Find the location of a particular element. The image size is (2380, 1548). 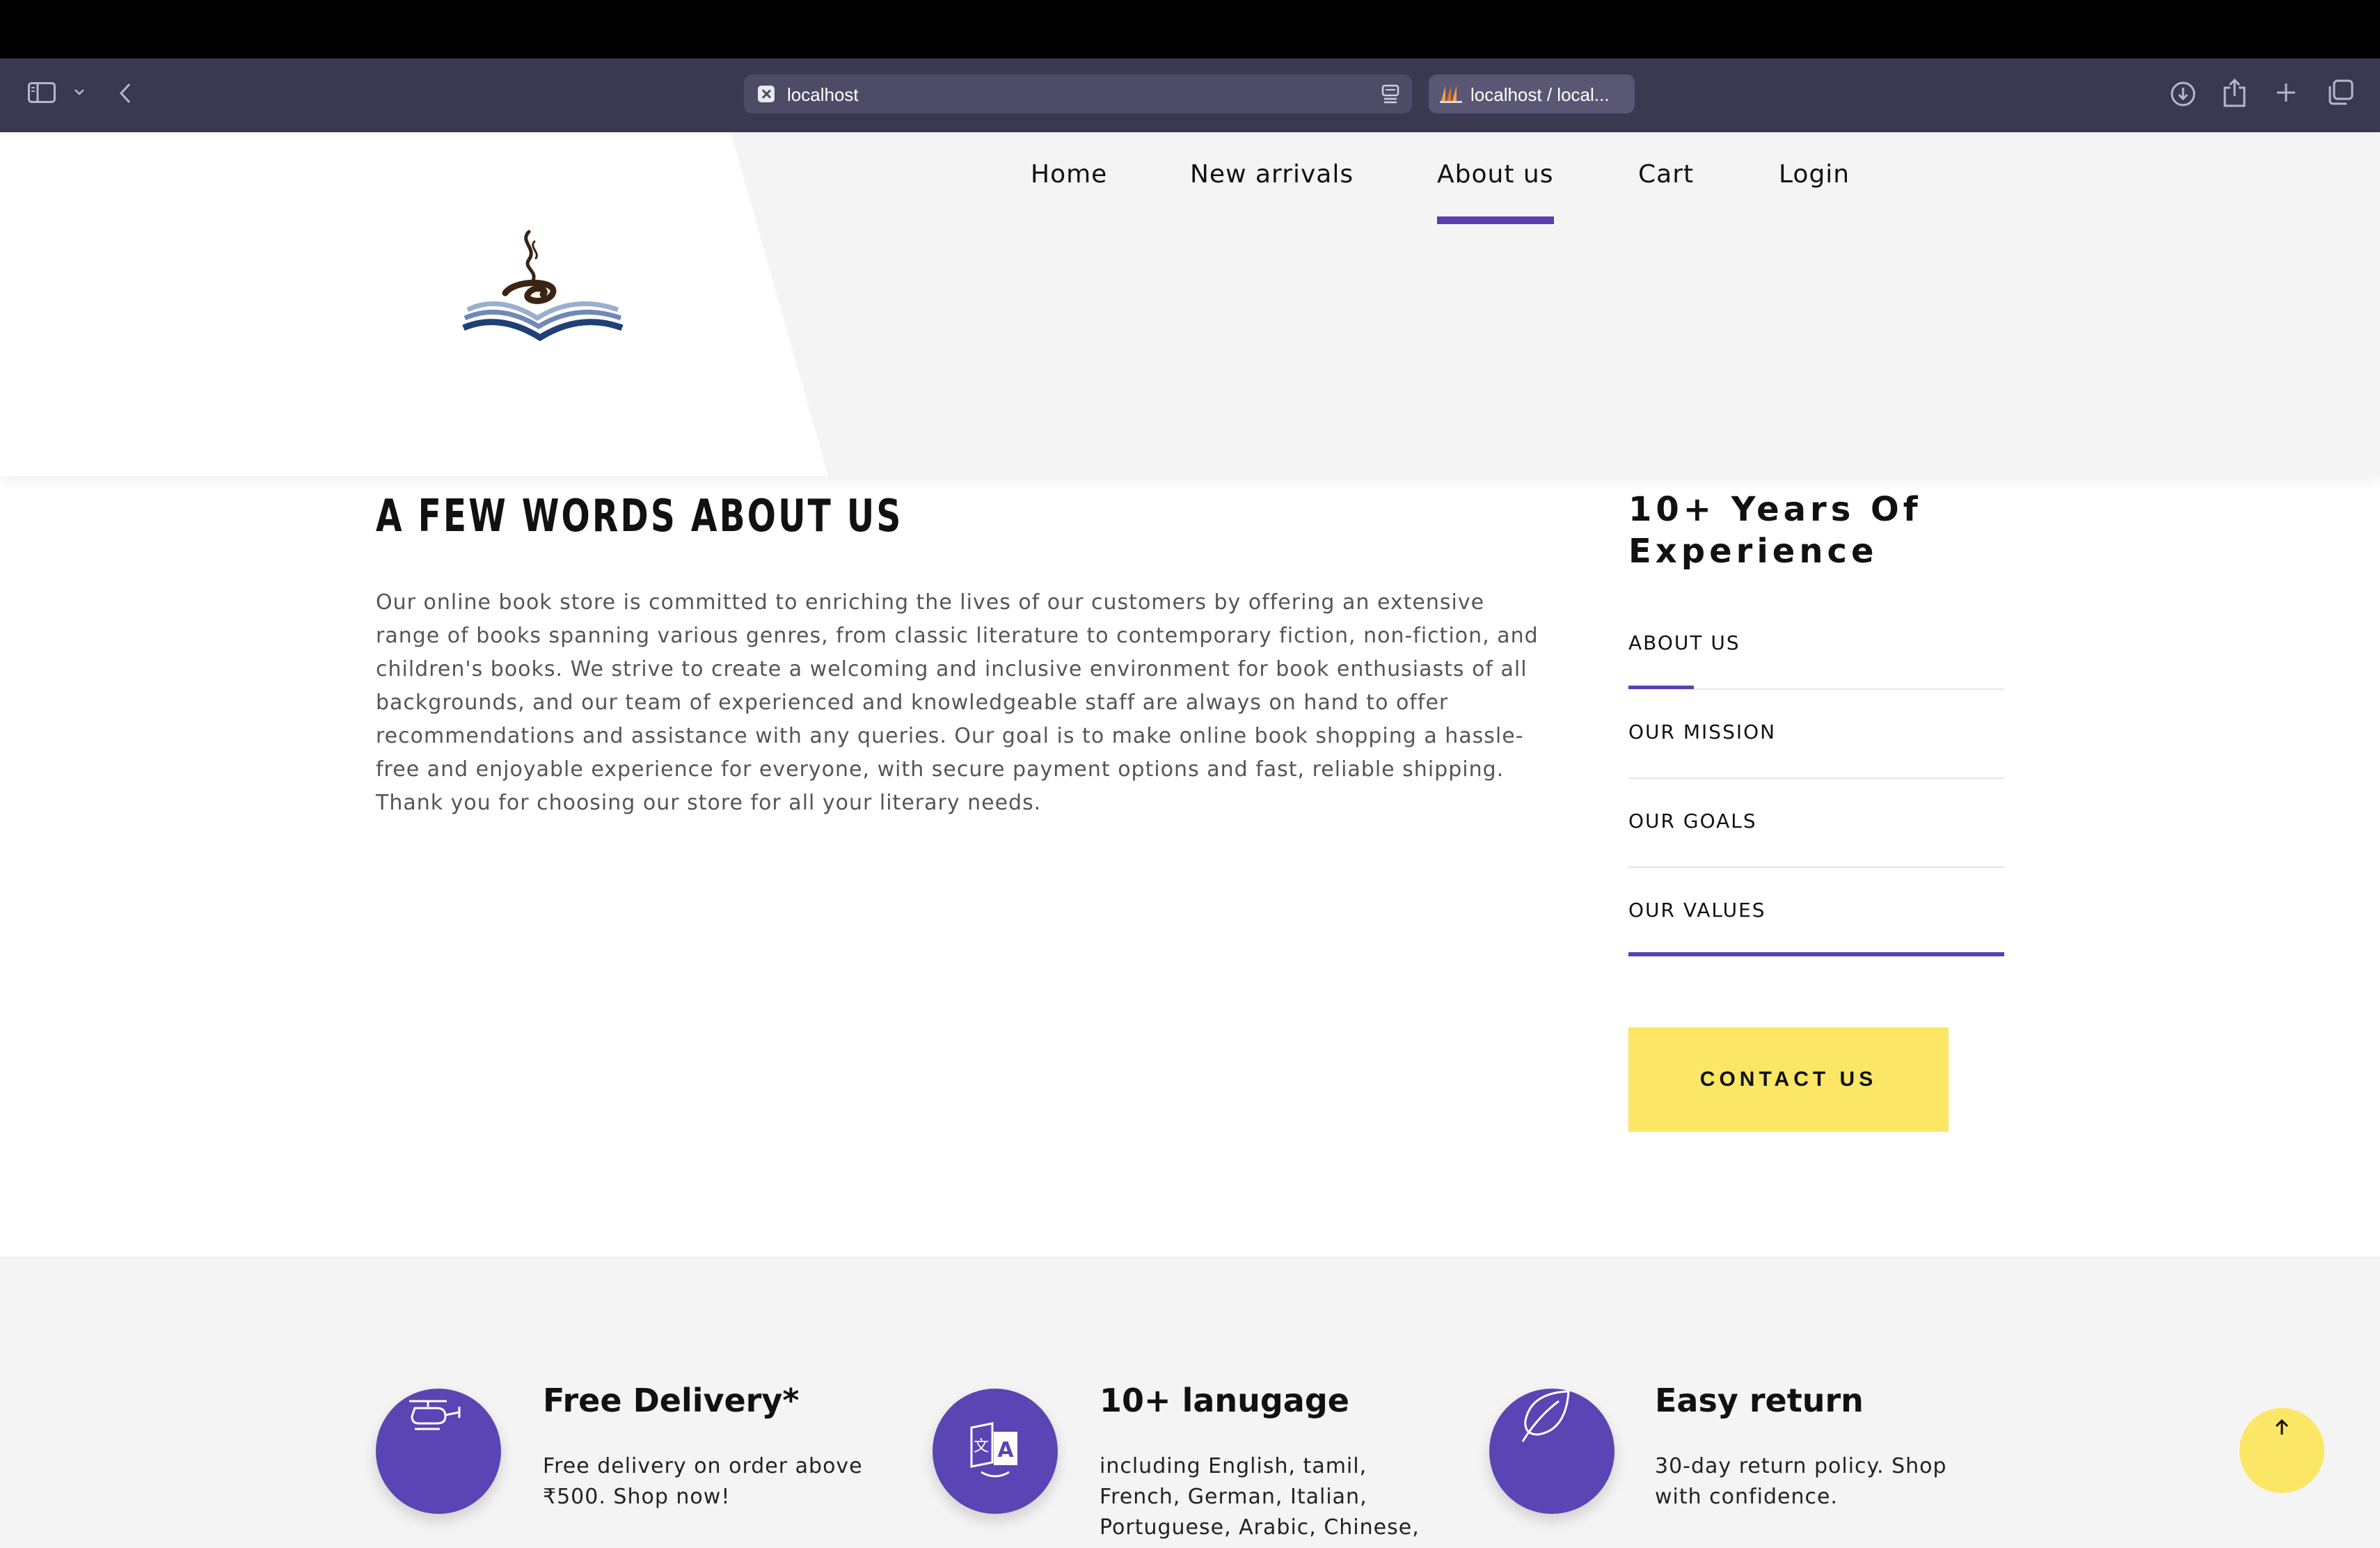

side-tab-active-indicator is located at coordinates (1661, 687).